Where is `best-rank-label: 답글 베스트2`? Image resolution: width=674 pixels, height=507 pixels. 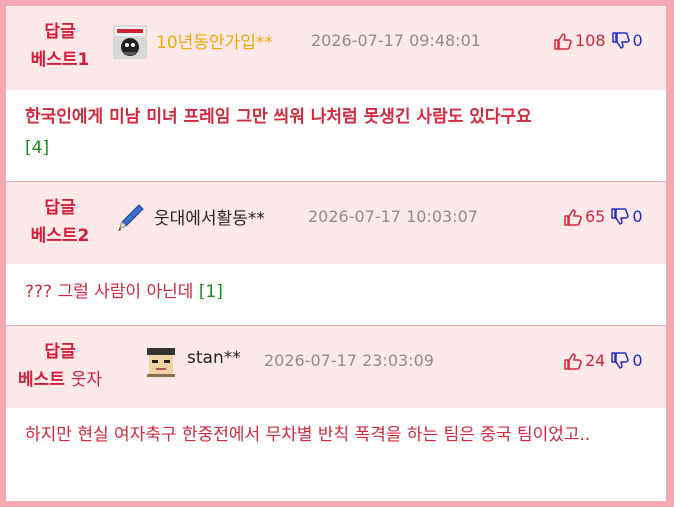
best-rank-label: 답글 베스트2 is located at coordinates (60, 222).